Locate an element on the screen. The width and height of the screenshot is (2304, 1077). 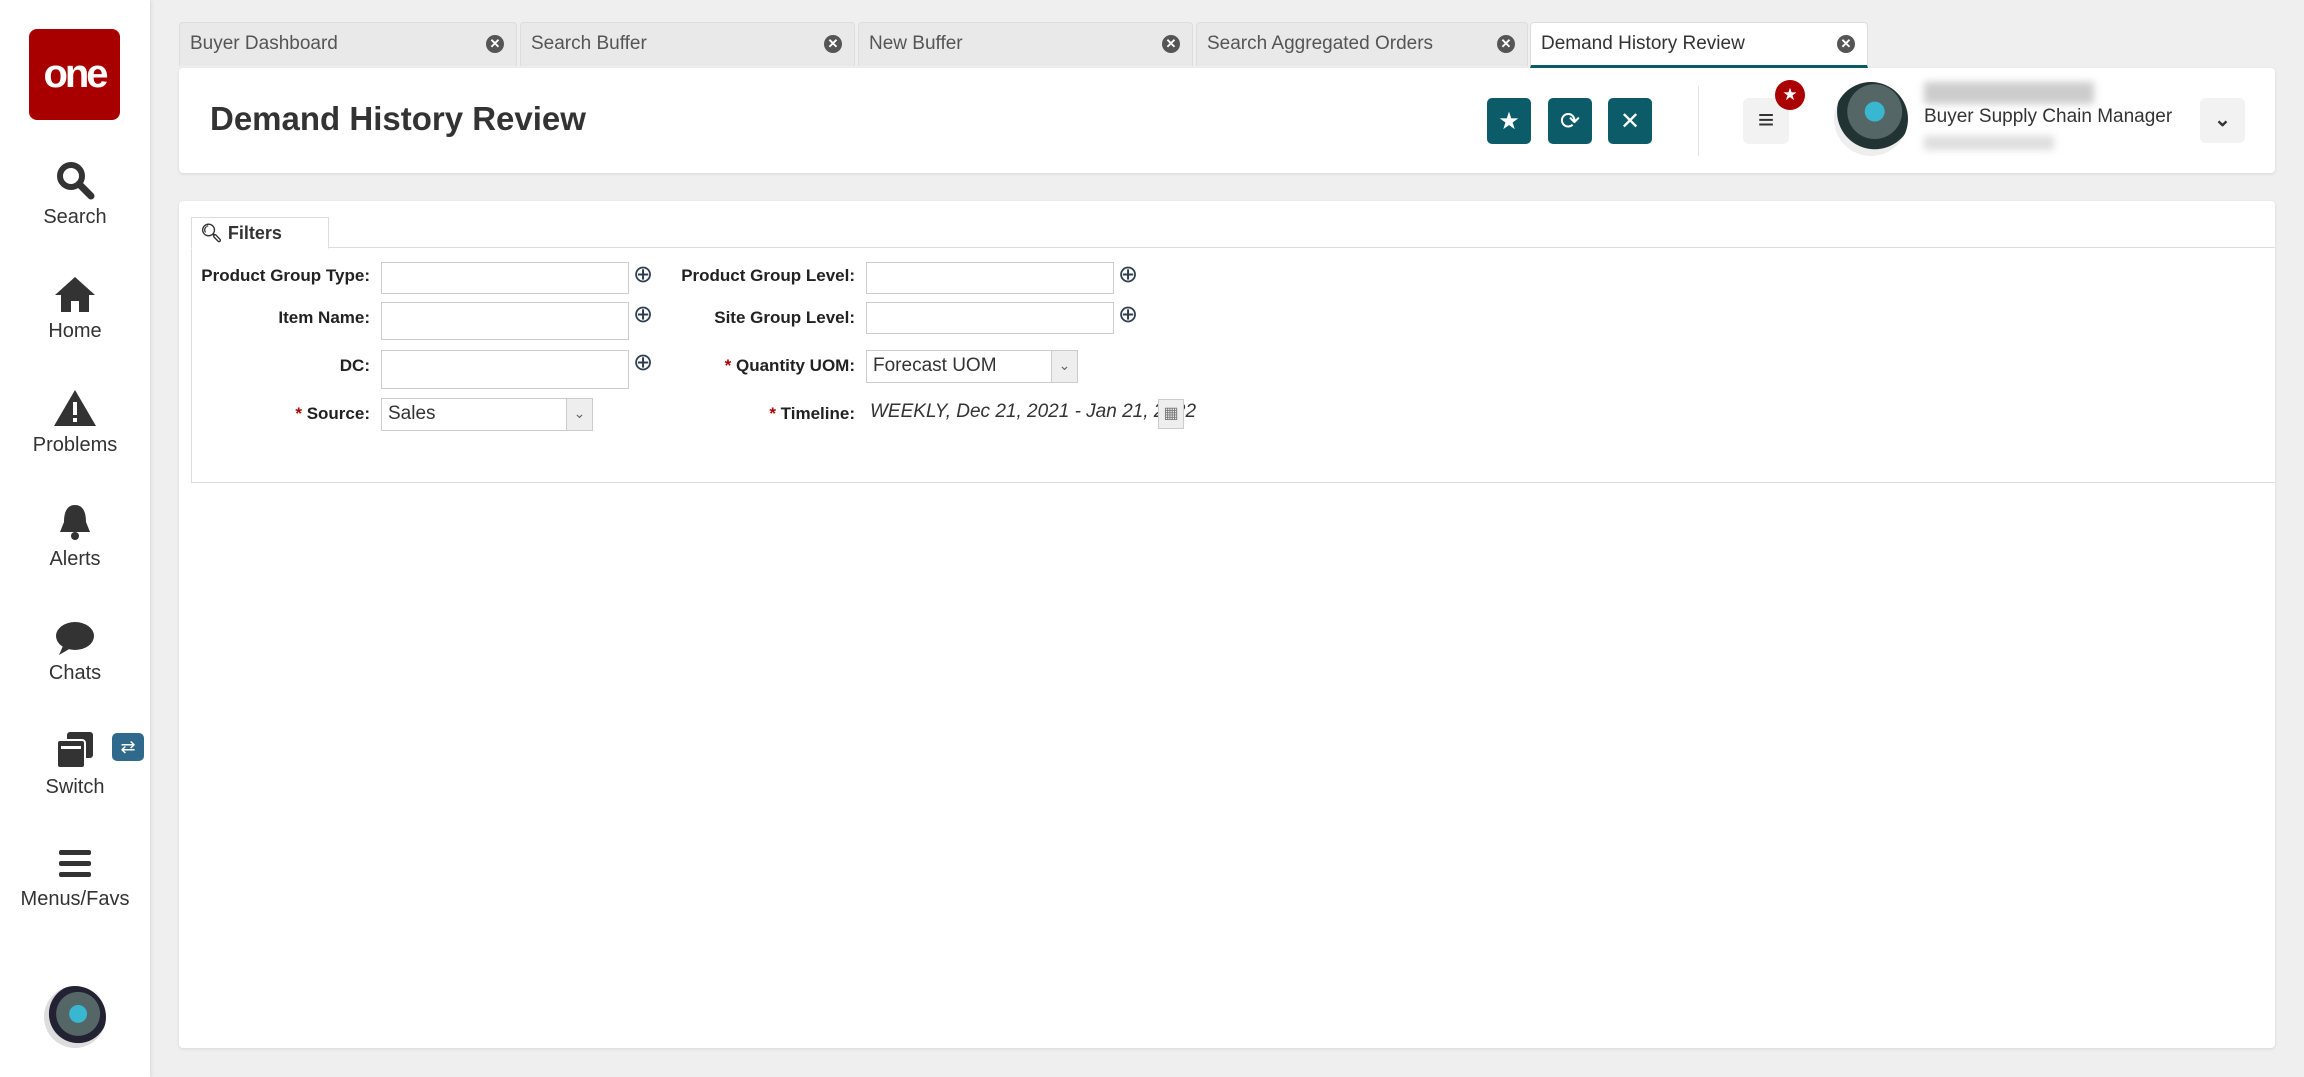
site-group-level-input is located at coordinates (990, 318).